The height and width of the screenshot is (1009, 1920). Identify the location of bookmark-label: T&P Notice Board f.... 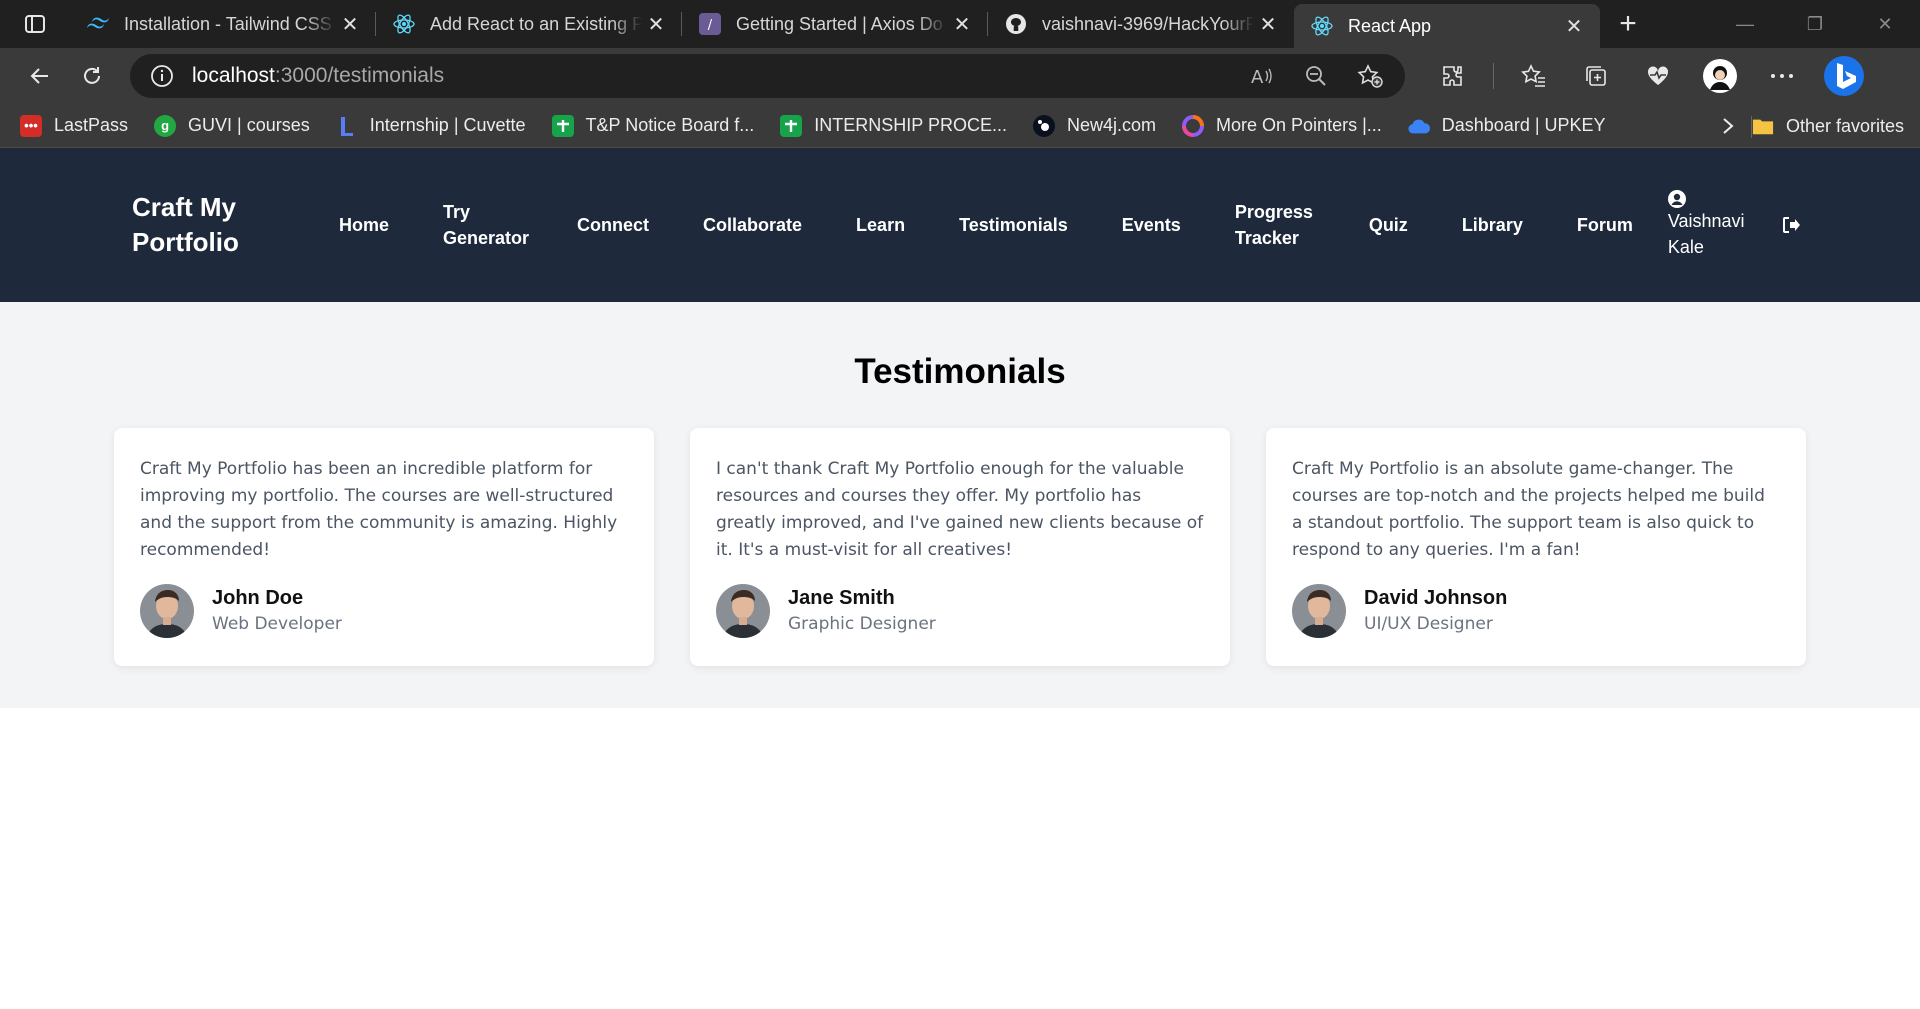
(670, 125).